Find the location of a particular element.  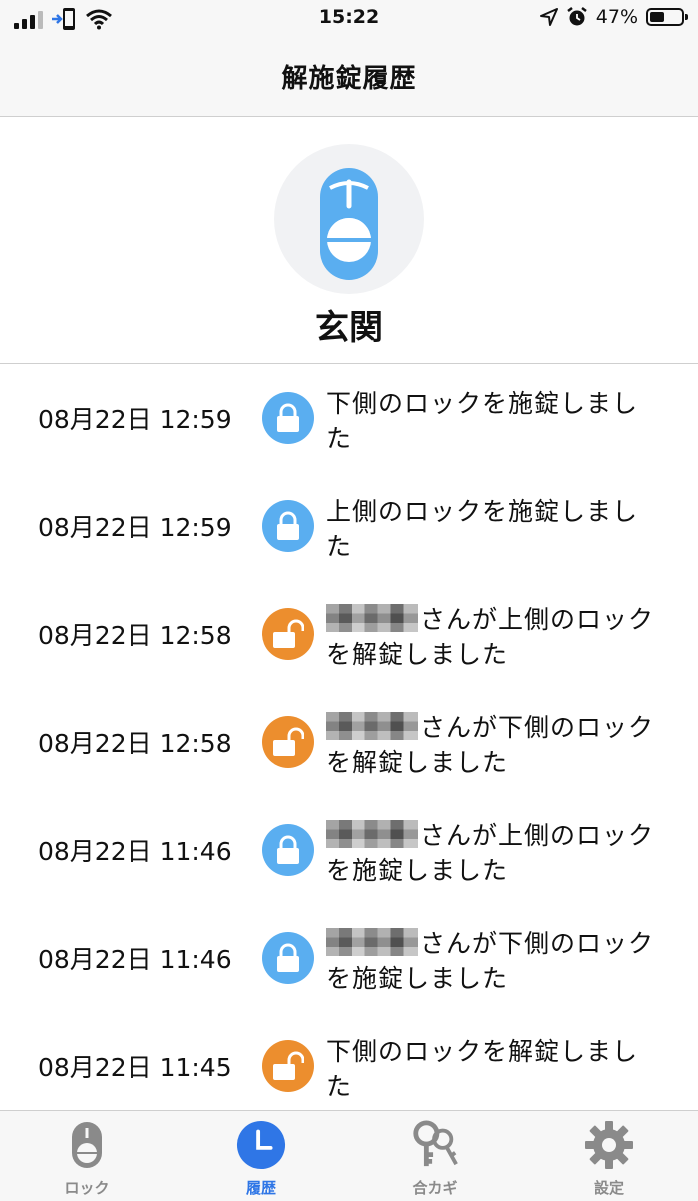

lock-name: 玄関 is located at coordinates (349, 328).